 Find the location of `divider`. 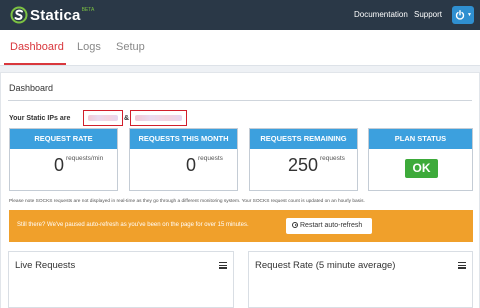

divider is located at coordinates (240, 100).